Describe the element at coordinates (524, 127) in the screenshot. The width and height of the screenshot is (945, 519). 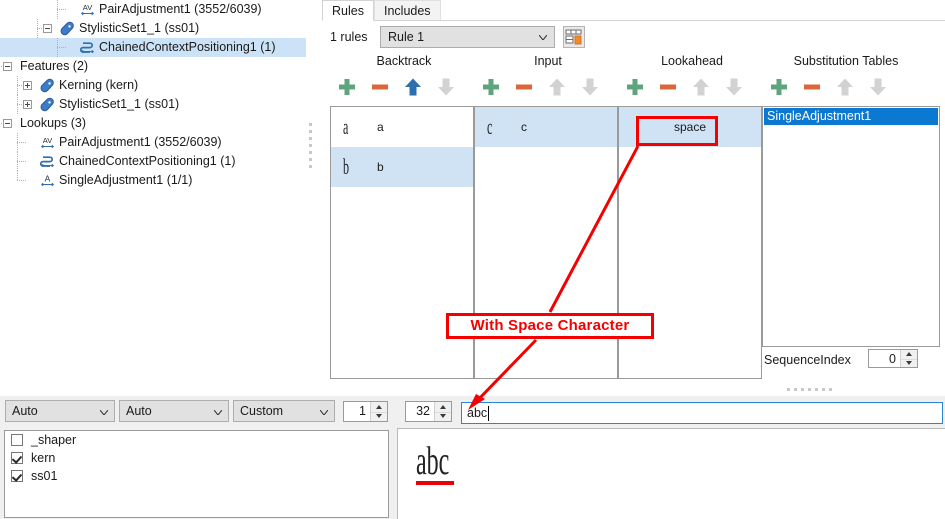
I see `glyph-name: c` at that location.